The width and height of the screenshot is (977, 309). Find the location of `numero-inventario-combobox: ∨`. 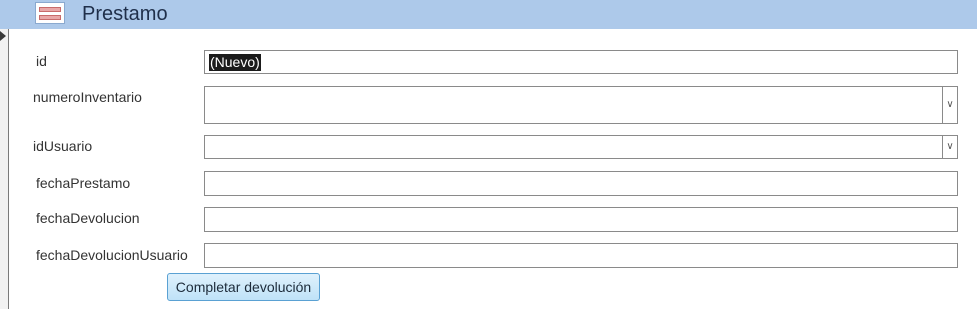

numero-inventario-combobox: ∨ is located at coordinates (581, 105).